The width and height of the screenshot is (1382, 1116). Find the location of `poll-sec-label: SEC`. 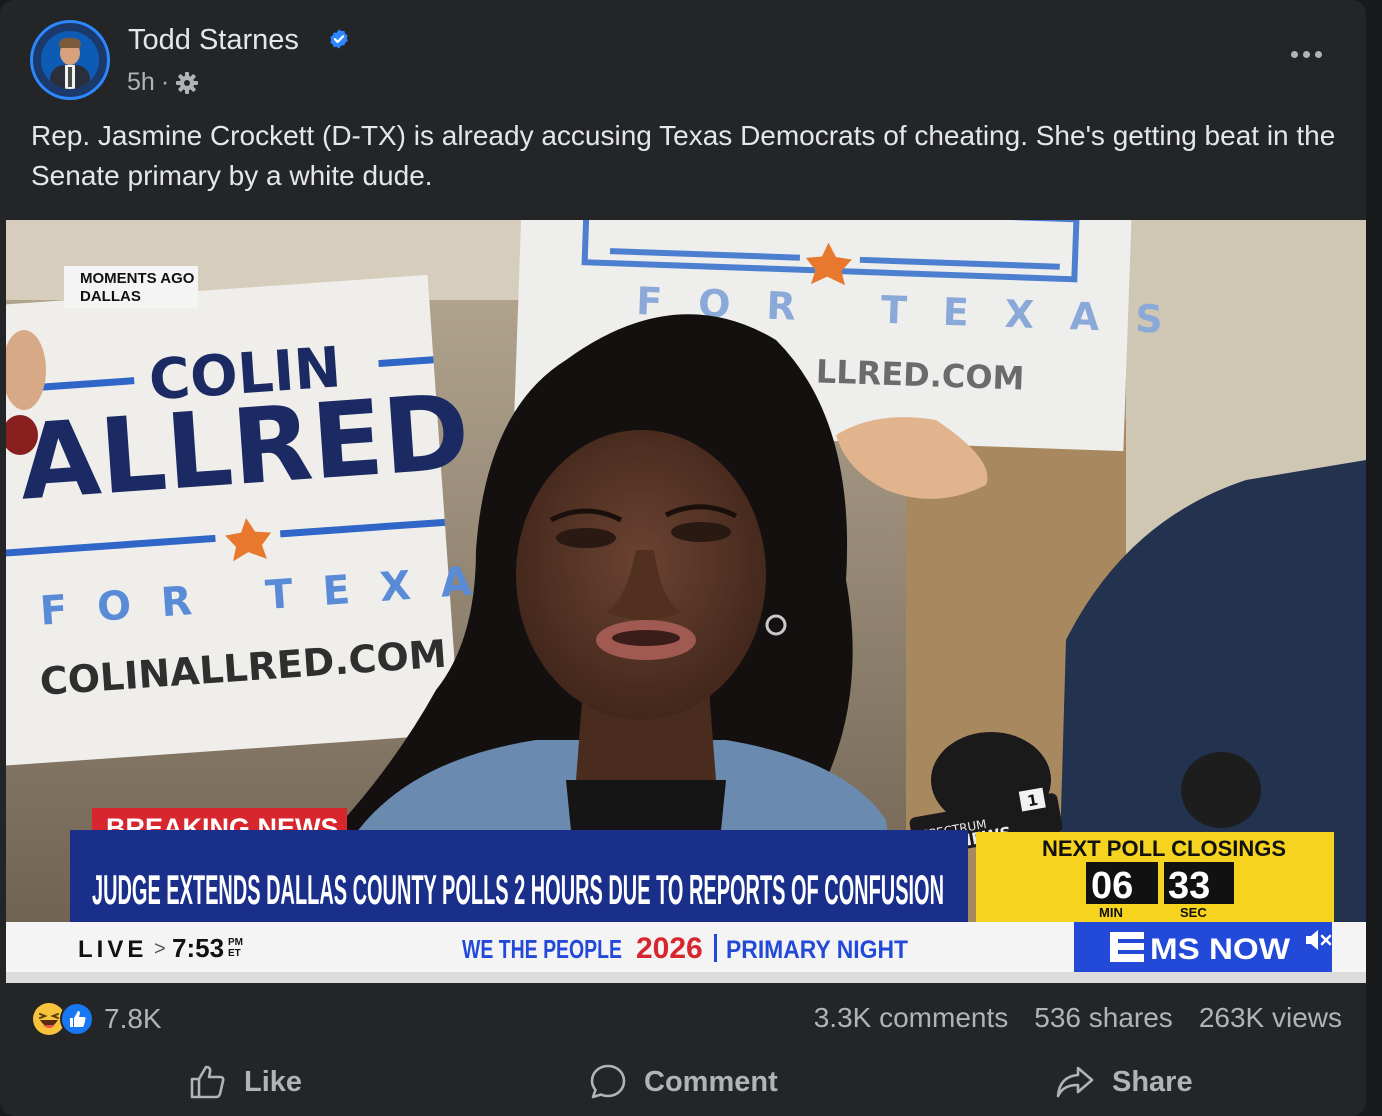

poll-sec-label: SEC is located at coordinates (1193, 912).